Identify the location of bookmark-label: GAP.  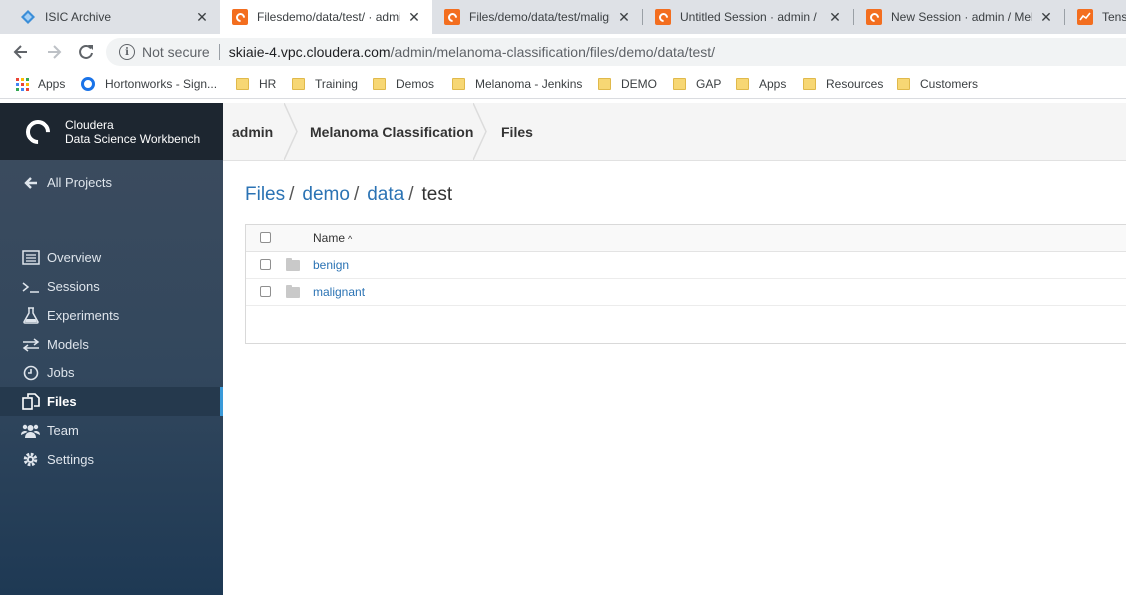
(709, 84).